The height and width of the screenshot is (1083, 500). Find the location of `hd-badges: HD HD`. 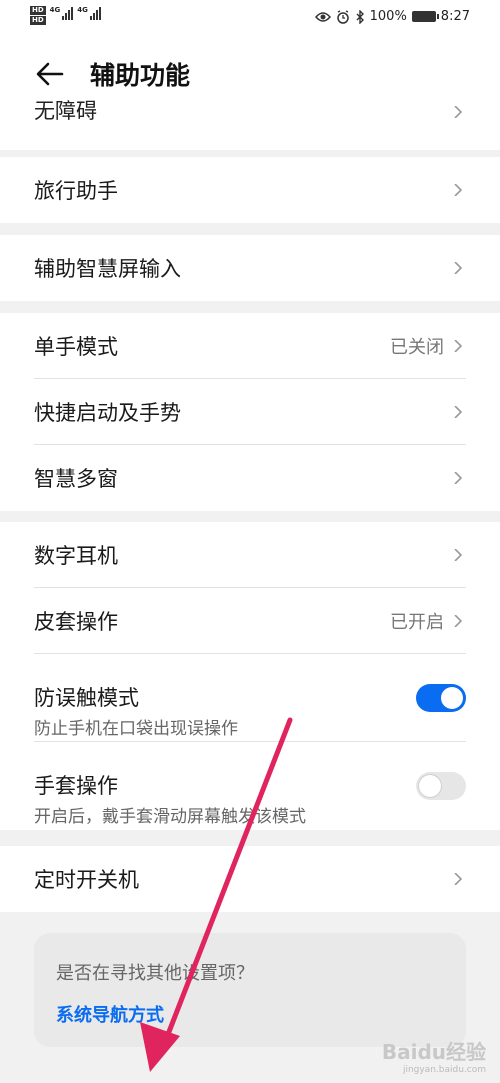

hd-badges: HD HD is located at coordinates (38, 15).